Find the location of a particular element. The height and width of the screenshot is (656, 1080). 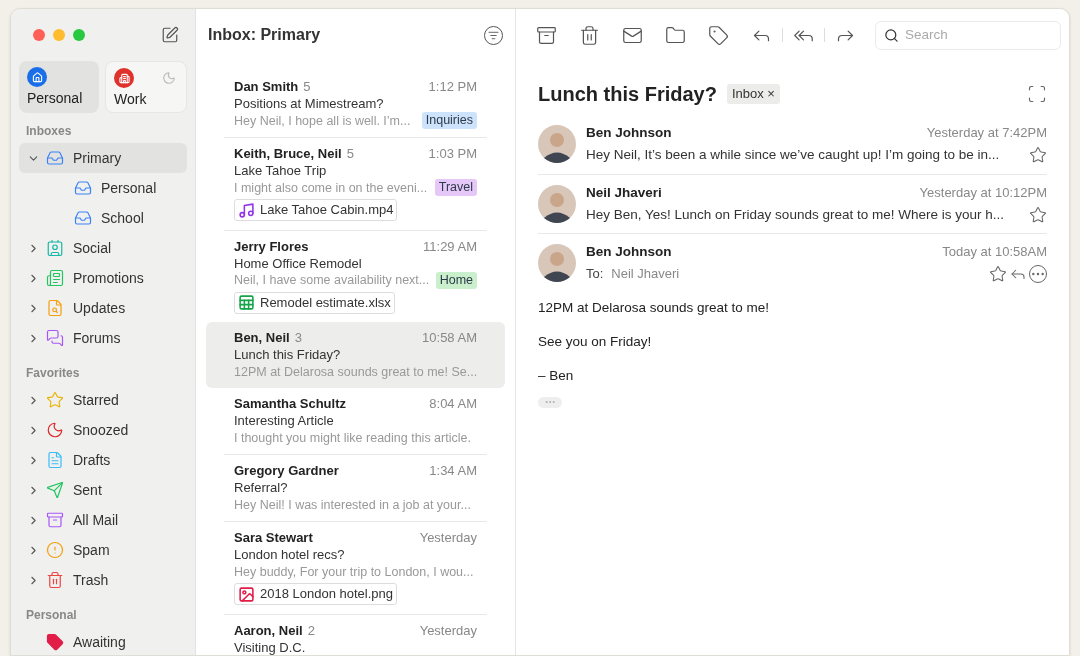

account-tab: Personal is located at coordinates (59, 87).